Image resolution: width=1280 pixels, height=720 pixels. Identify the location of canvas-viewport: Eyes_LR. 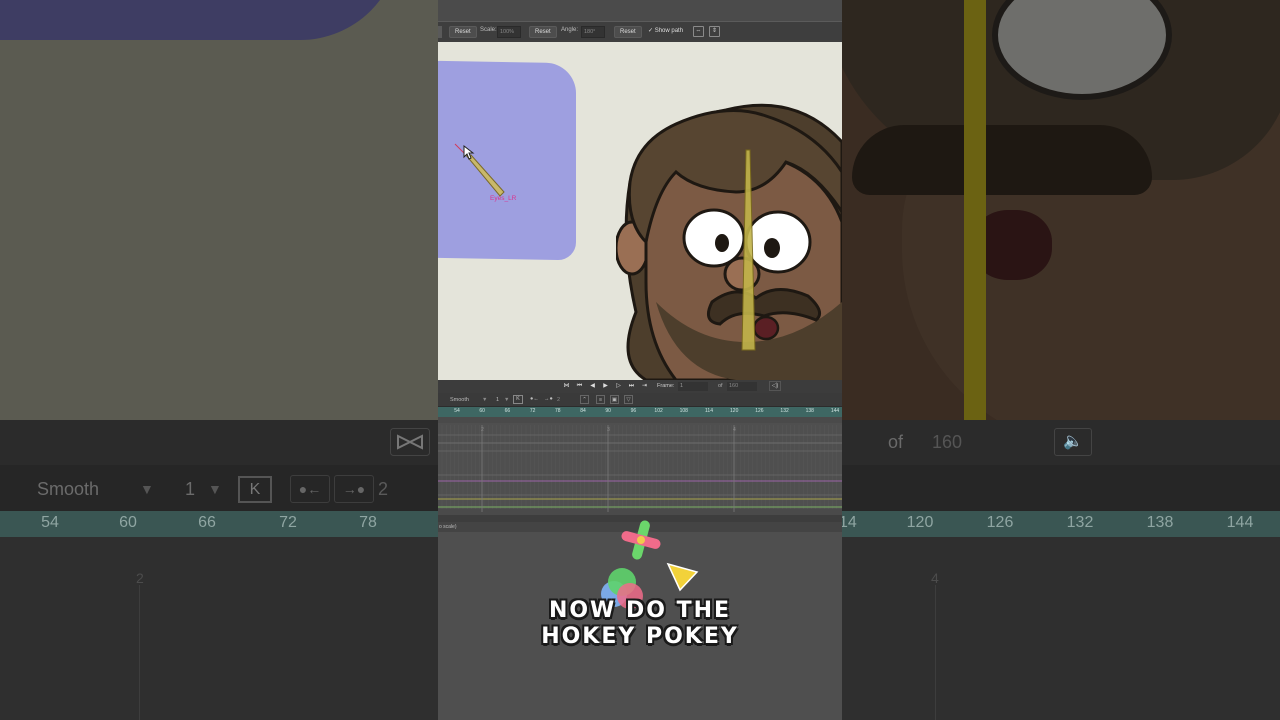
(640, 211).